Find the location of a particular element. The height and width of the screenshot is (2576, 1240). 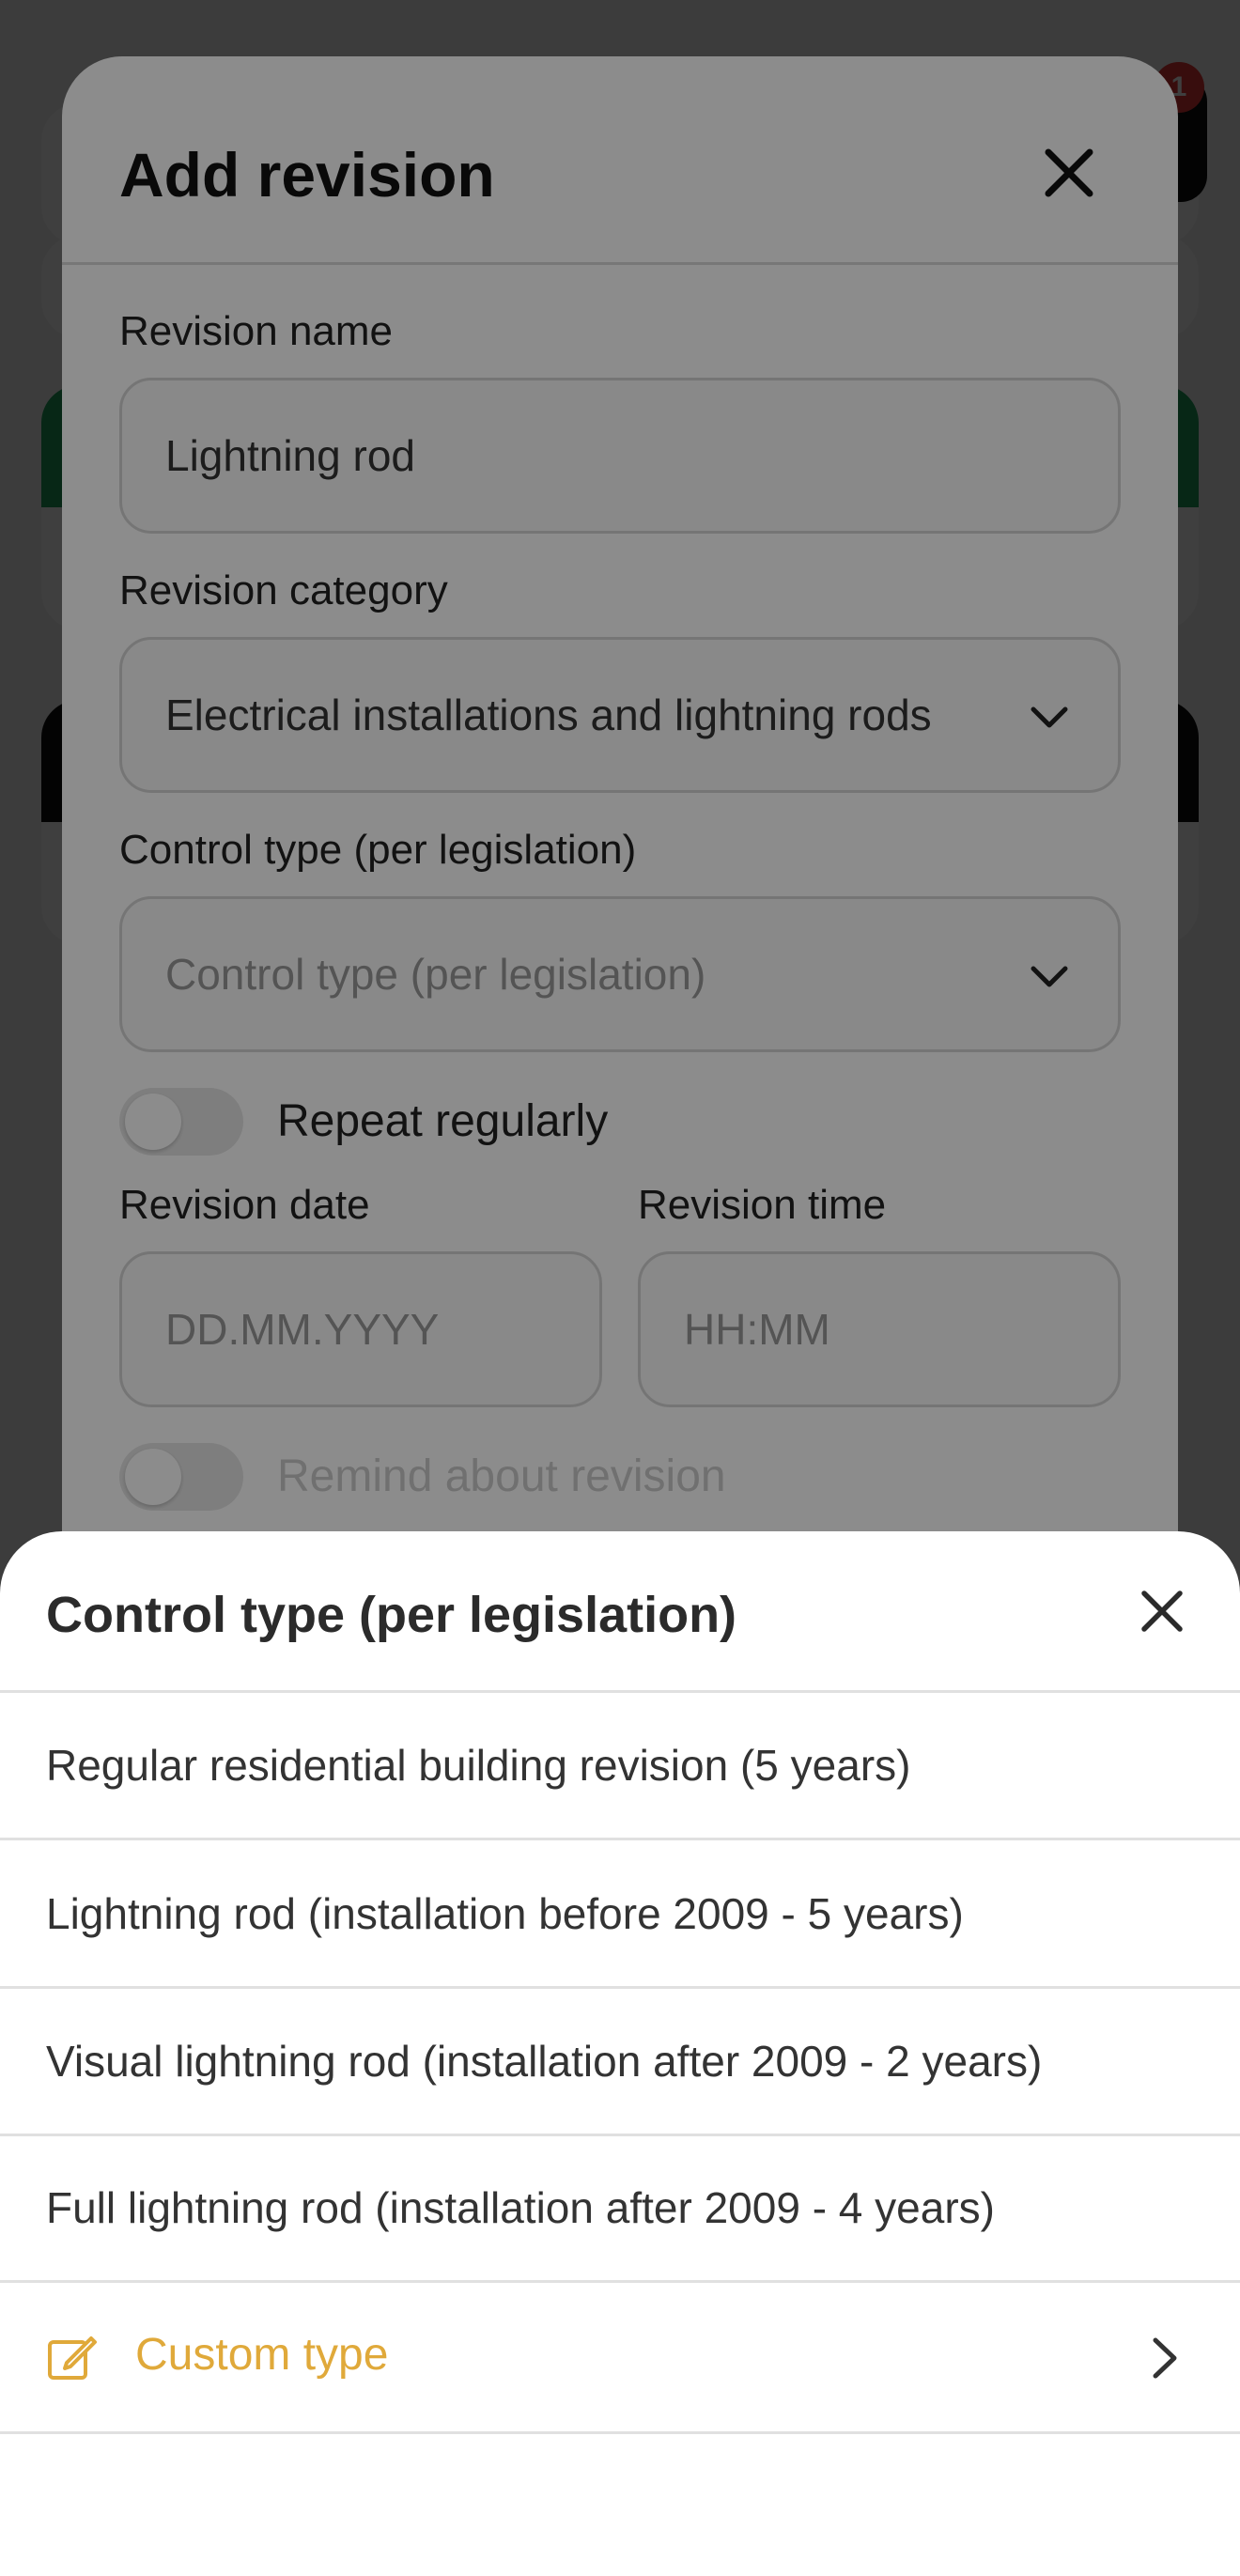

sheet-header: Control type (per legislation) is located at coordinates (620, 1612).